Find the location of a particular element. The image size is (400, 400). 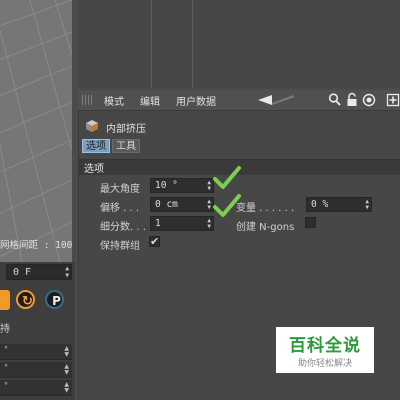

menu-user-data: 用户数据 is located at coordinates (196, 100).